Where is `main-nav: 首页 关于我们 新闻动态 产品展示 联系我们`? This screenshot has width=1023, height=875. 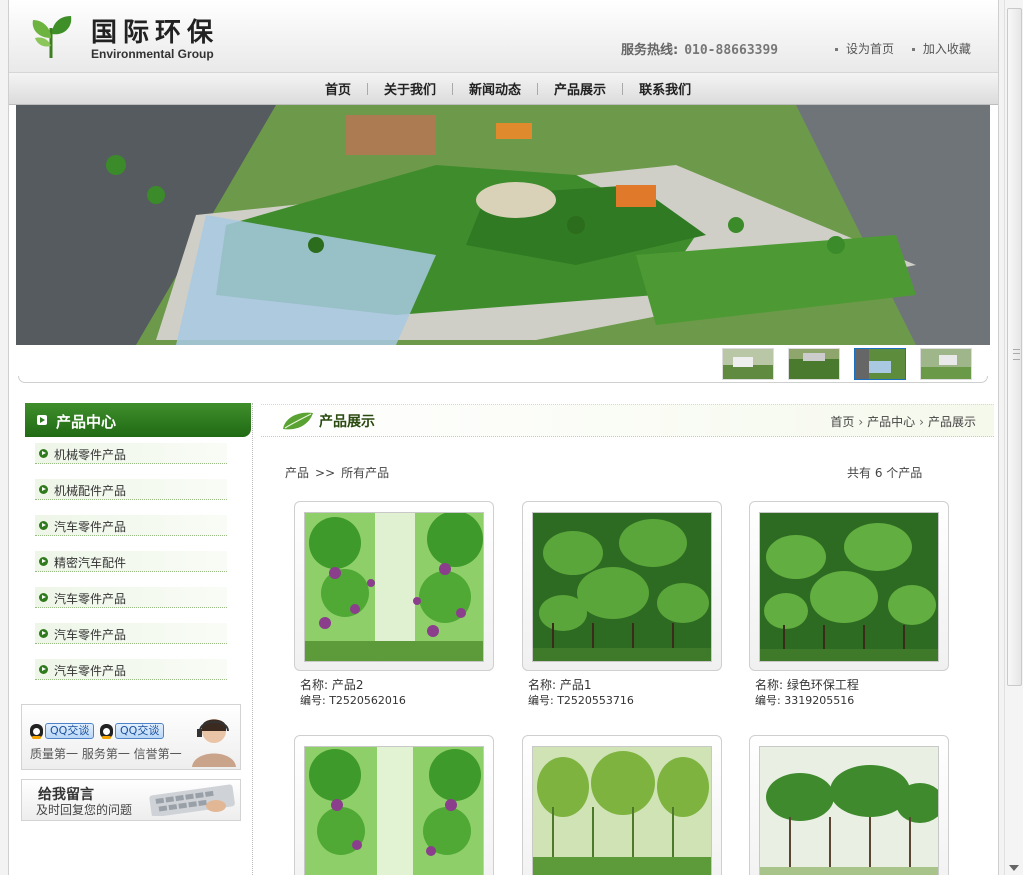 main-nav: 首页 关于我们 新闻动态 产品展示 联系我们 is located at coordinates (503, 89).